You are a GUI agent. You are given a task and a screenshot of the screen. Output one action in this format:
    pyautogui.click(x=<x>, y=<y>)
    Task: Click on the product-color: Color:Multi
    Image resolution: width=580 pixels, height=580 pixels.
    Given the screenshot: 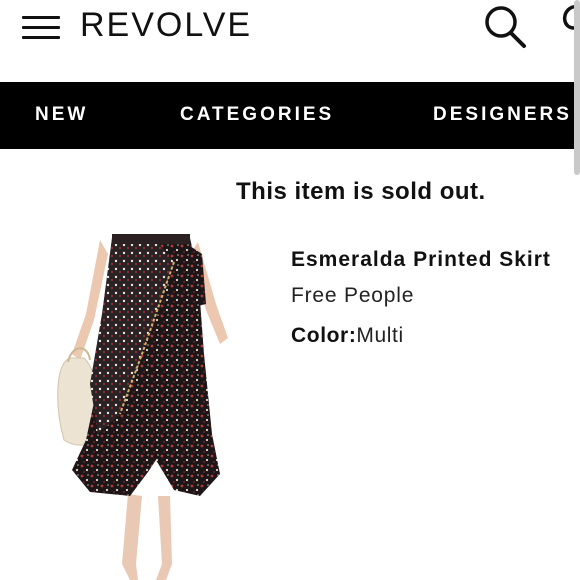 What is the action you would take?
    pyautogui.click(x=347, y=336)
    